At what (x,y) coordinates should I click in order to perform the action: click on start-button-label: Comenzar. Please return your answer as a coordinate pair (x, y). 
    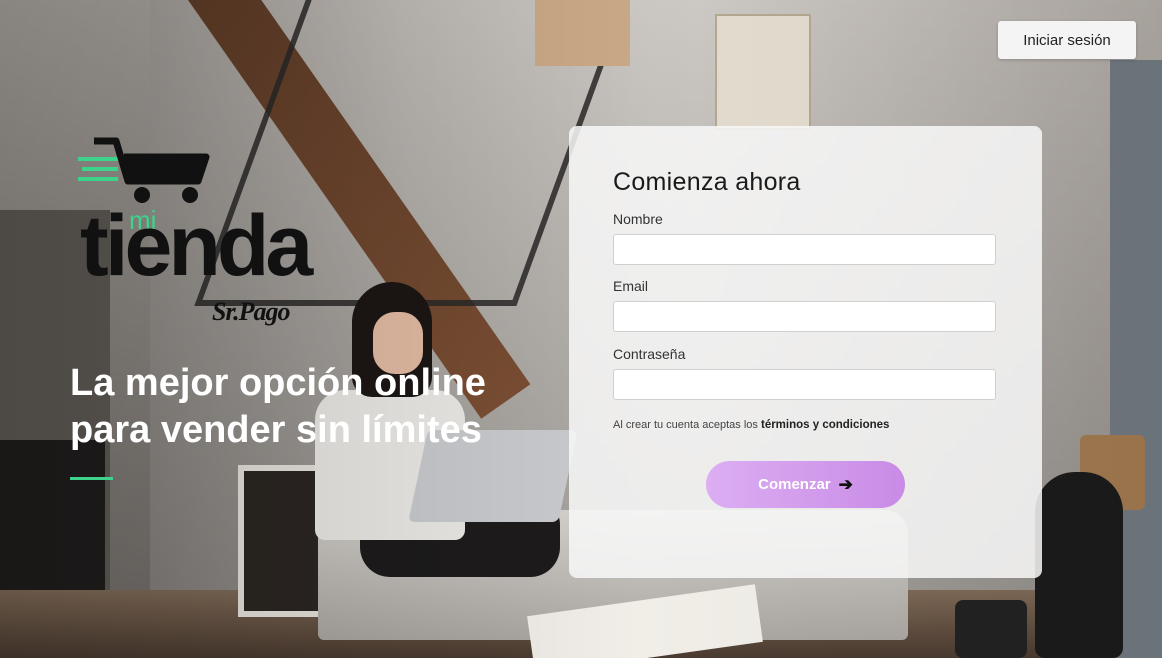
    Looking at the image, I should click on (794, 484).